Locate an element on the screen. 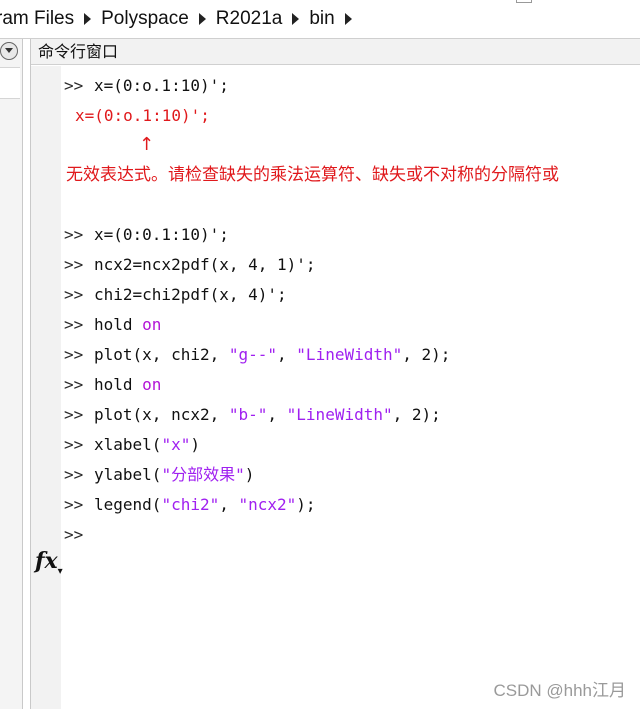  command-text: xlabel( is located at coordinates (128, 444).